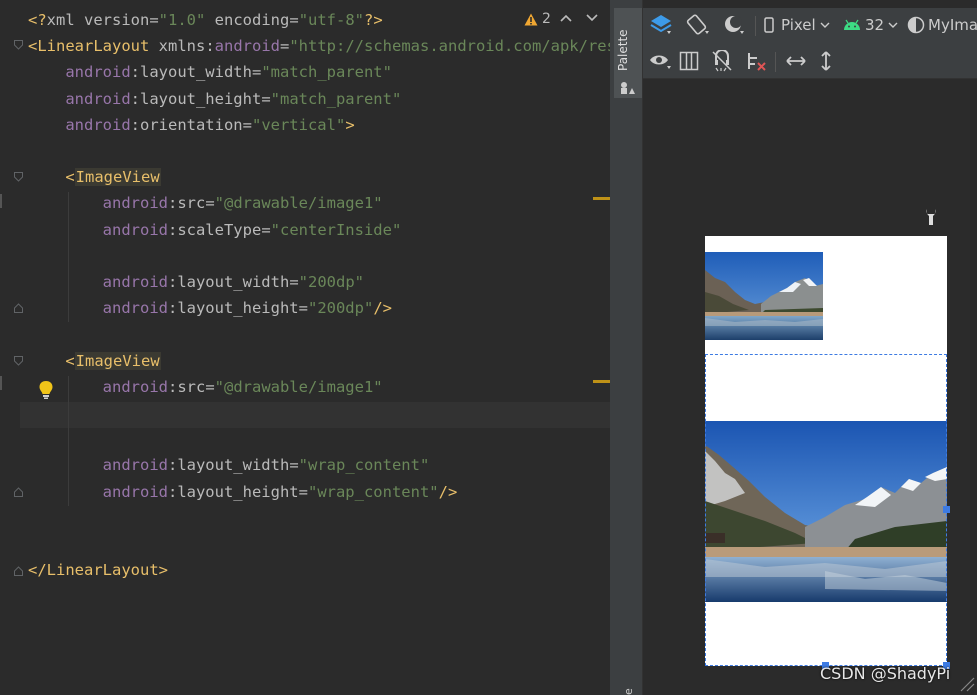 This screenshot has width=977, height=695. I want to click on code-token: :src, so click(186, 386).